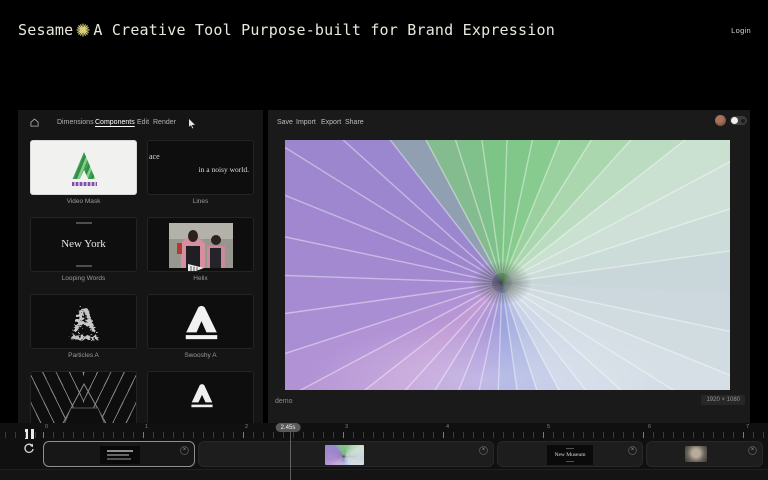 This screenshot has width=768, height=480. I want to click on lines-thumbnail: ace in a noisy world., so click(200, 167).